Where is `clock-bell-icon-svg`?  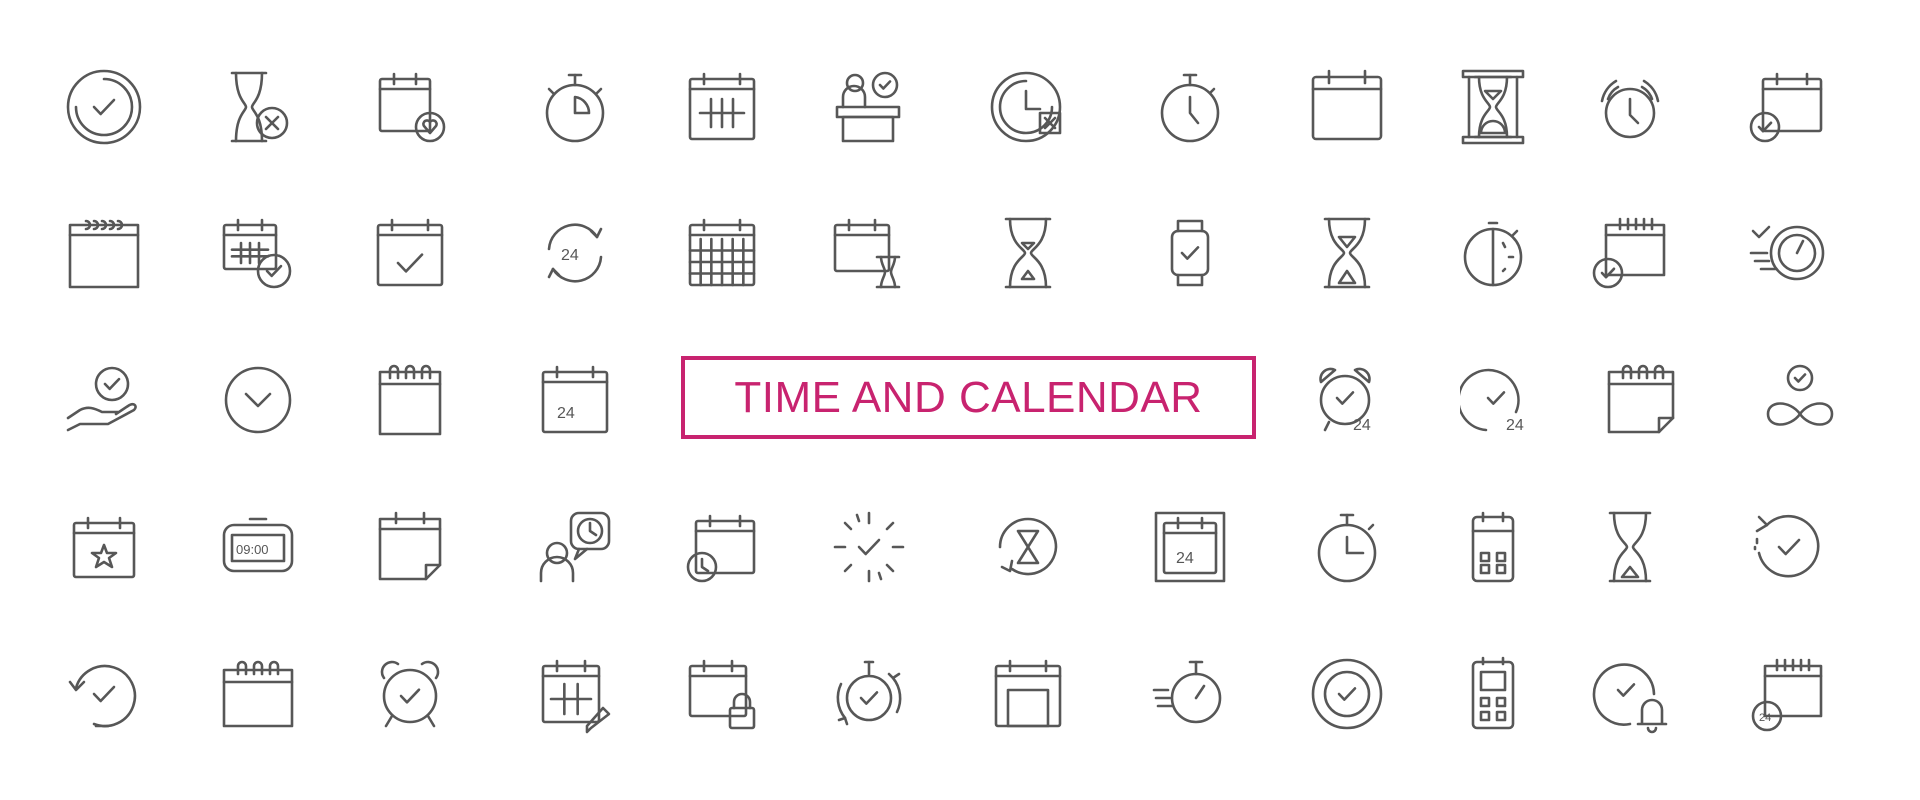 clock-bell-icon-svg is located at coordinates (1630, 698).